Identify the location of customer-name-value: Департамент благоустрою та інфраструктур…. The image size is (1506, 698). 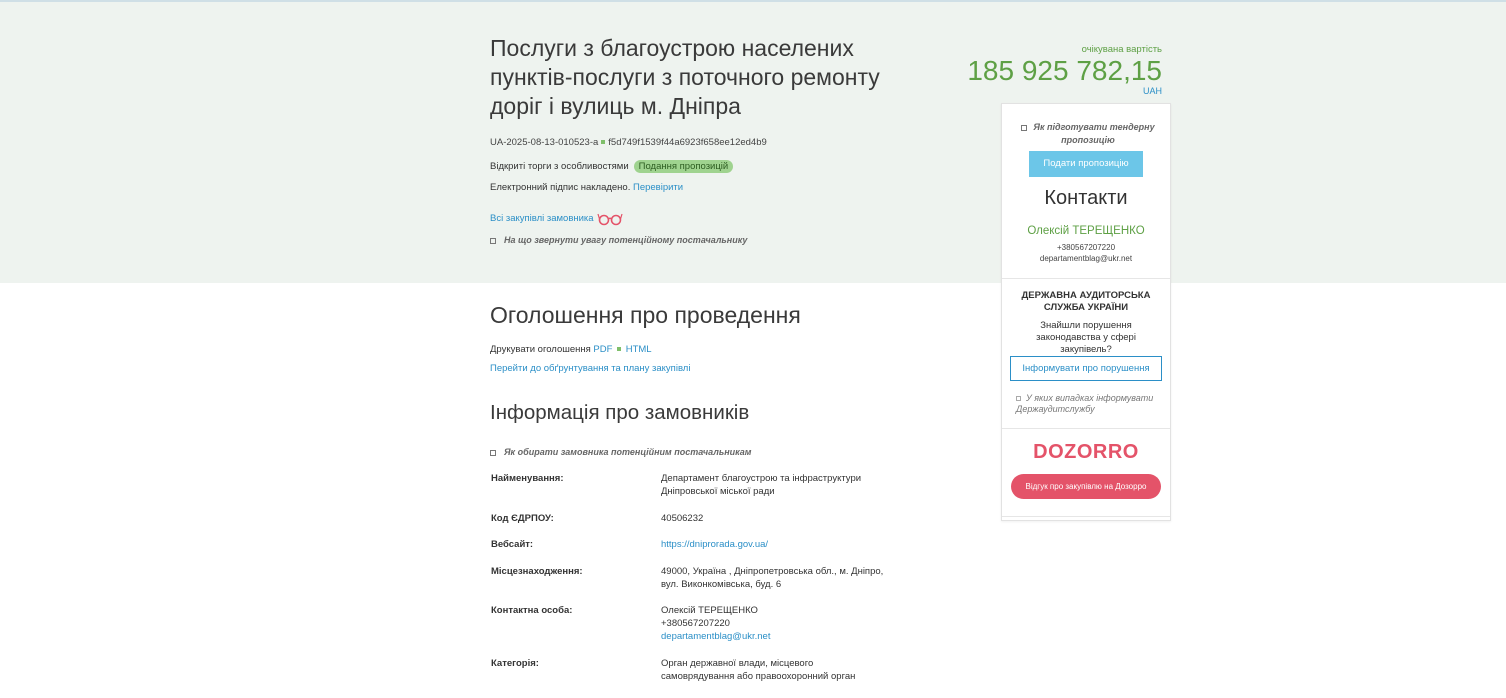
(761, 485).